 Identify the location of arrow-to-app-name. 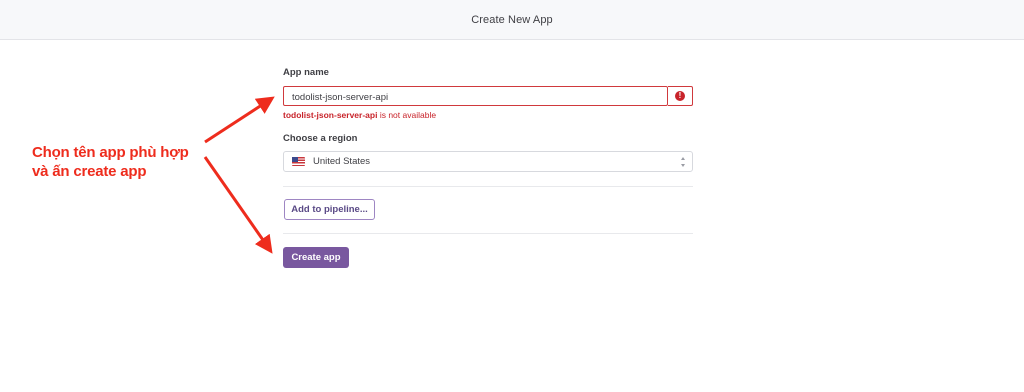
(239, 120).